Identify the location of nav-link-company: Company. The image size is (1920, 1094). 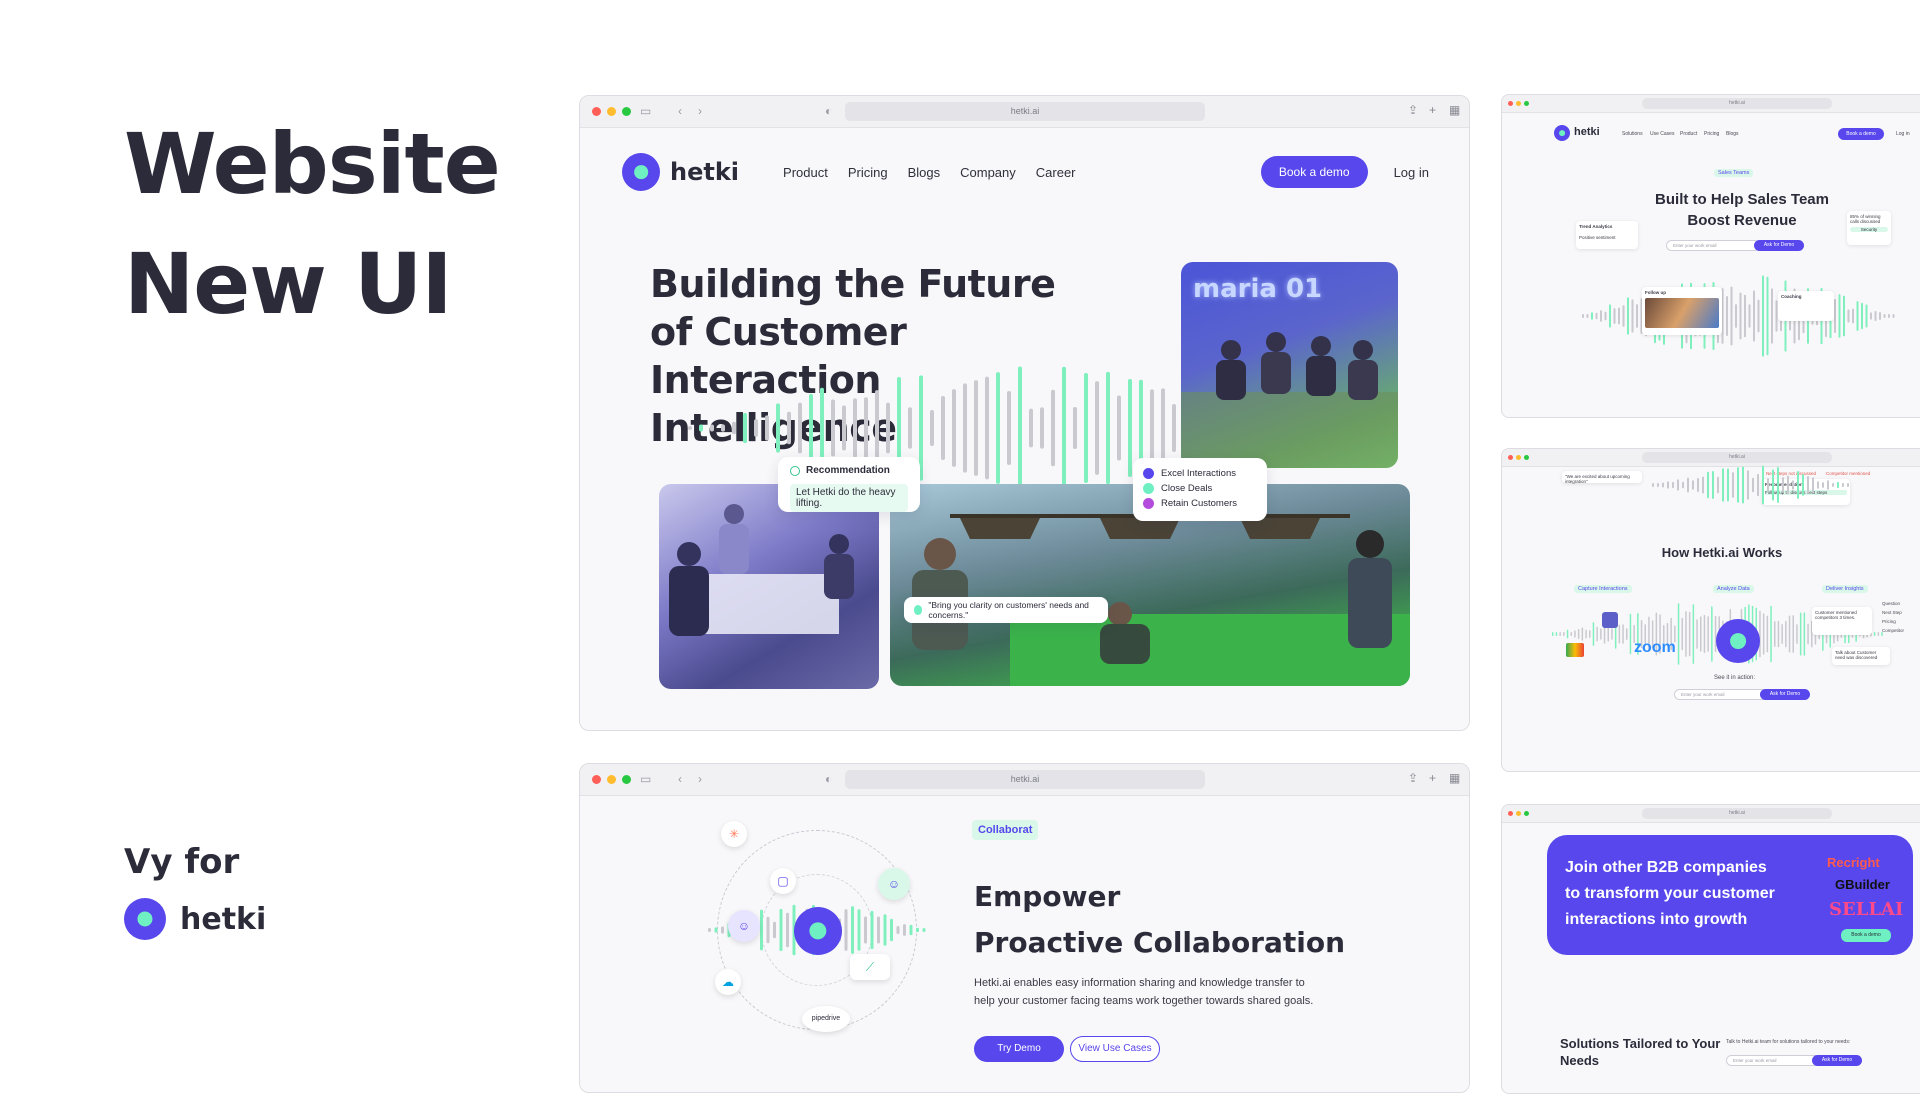
(988, 172).